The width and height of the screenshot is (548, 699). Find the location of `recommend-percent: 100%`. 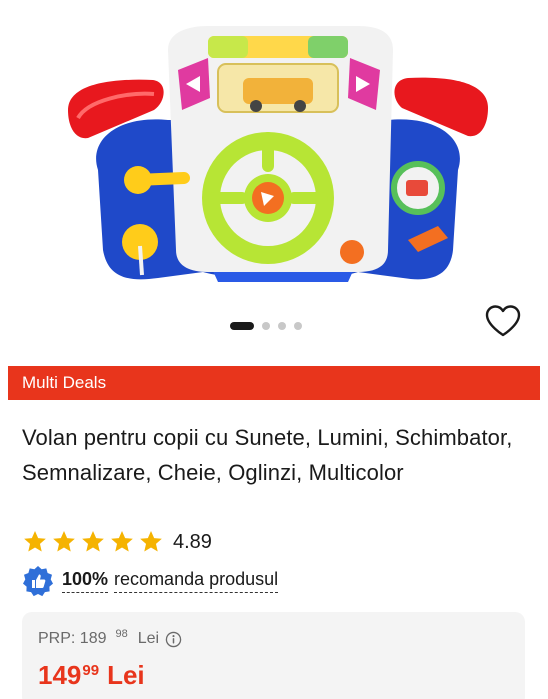

recommend-percent: 100% is located at coordinates (85, 581).